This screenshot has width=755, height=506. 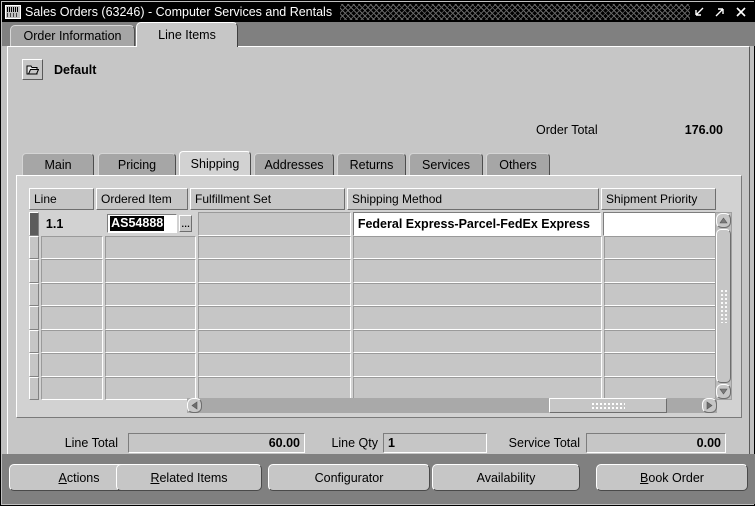 What do you see at coordinates (452, 405) in the screenshot?
I see `grid-horizontal-scrollbar` at bounding box center [452, 405].